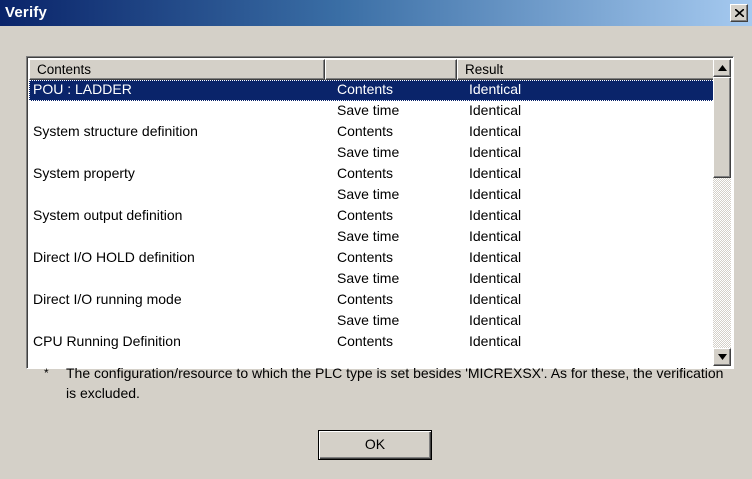  Describe the element at coordinates (114, 257) in the screenshot. I see `row-contents: Direct I/O HOLD definition` at that location.